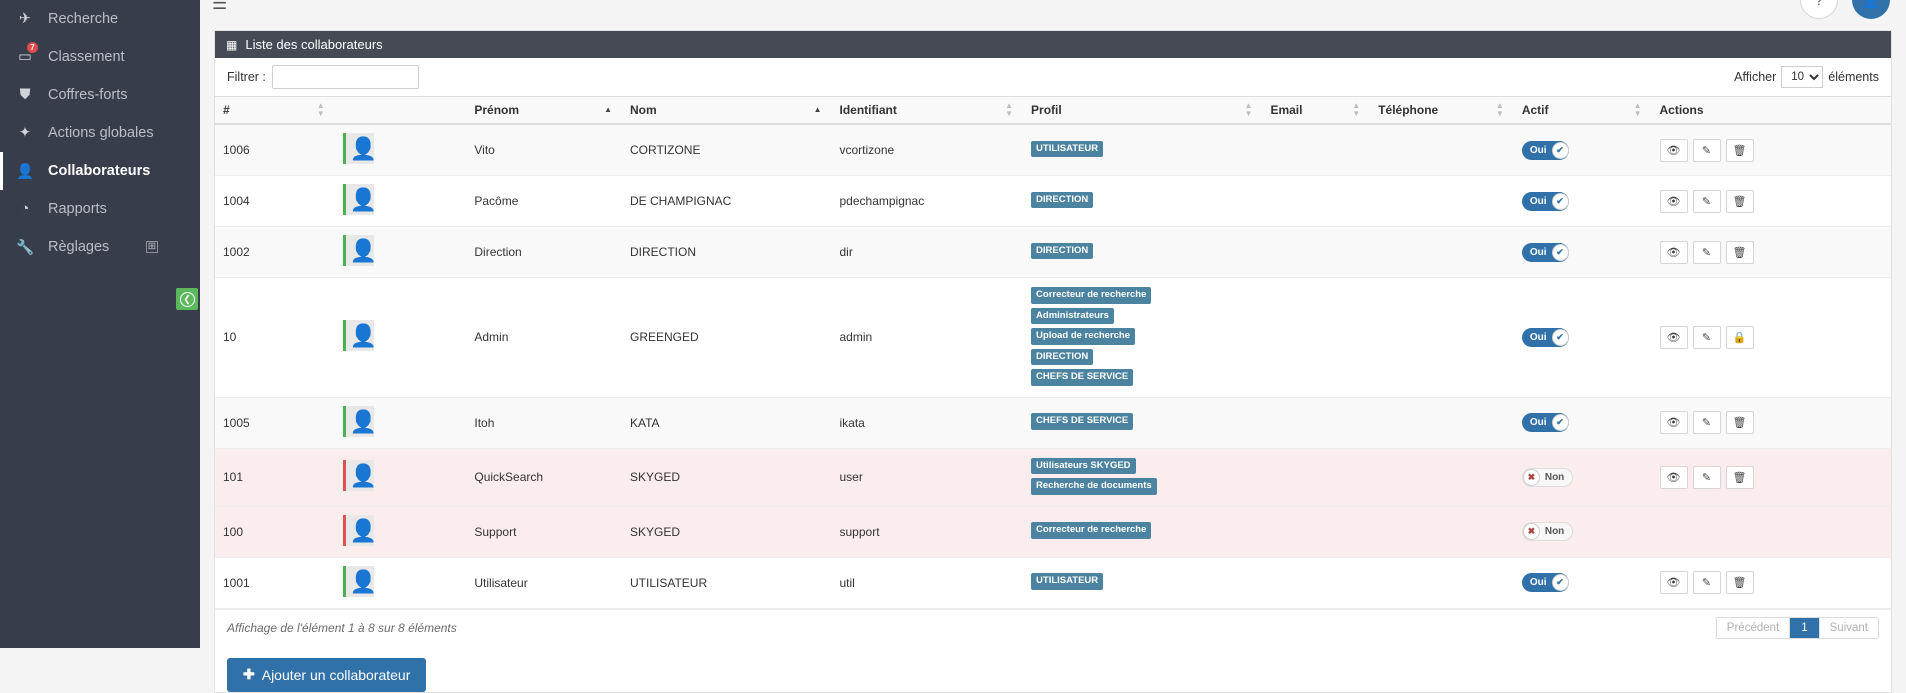 The width and height of the screenshot is (1906, 693). What do you see at coordinates (1442, 111) in the screenshot?
I see `column-header-t-l-phone: Téléphone ▲ ▼` at bounding box center [1442, 111].